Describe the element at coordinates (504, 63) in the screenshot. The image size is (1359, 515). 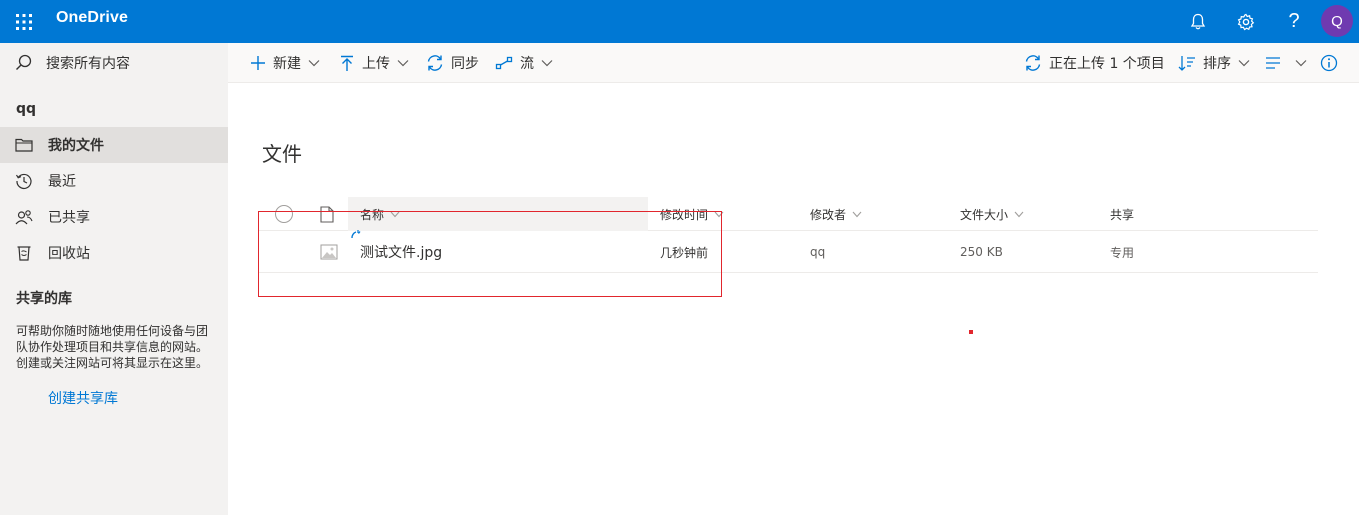
I see `flow-icon` at that location.